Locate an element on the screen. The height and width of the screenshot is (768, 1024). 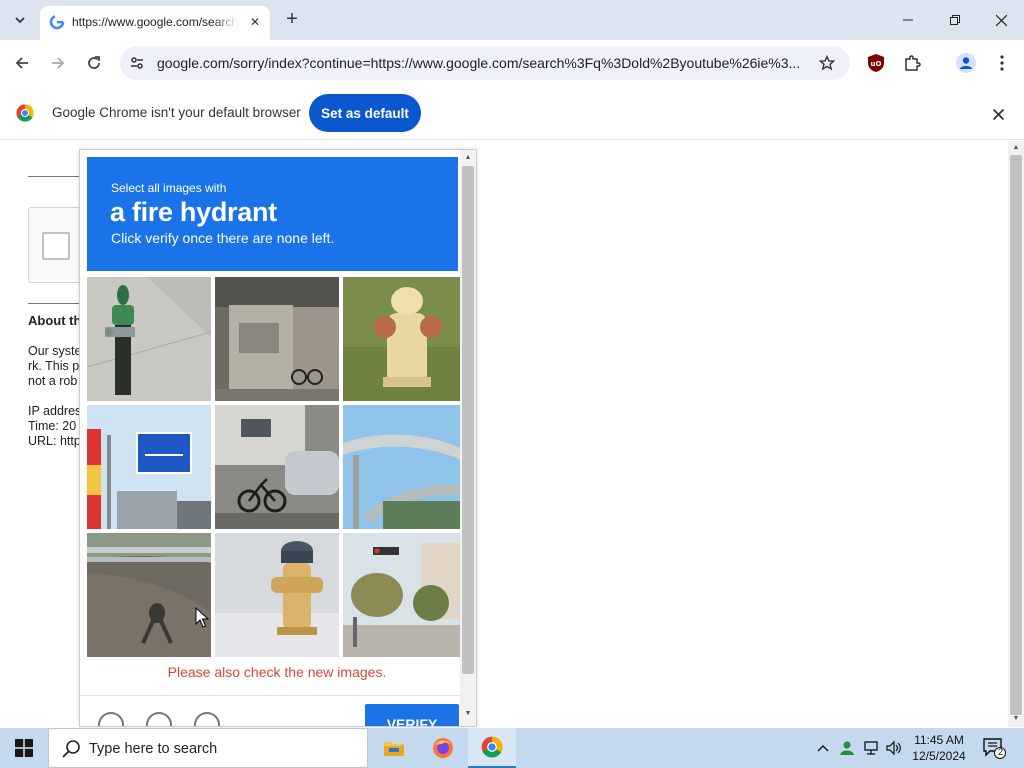
tab-search-button is located at coordinates (20, 20).